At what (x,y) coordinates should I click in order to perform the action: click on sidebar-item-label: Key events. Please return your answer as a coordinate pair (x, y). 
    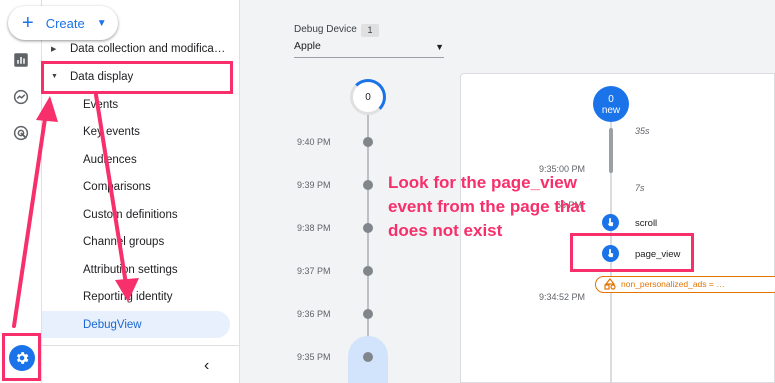
    Looking at the image, I should click on (111, 131).